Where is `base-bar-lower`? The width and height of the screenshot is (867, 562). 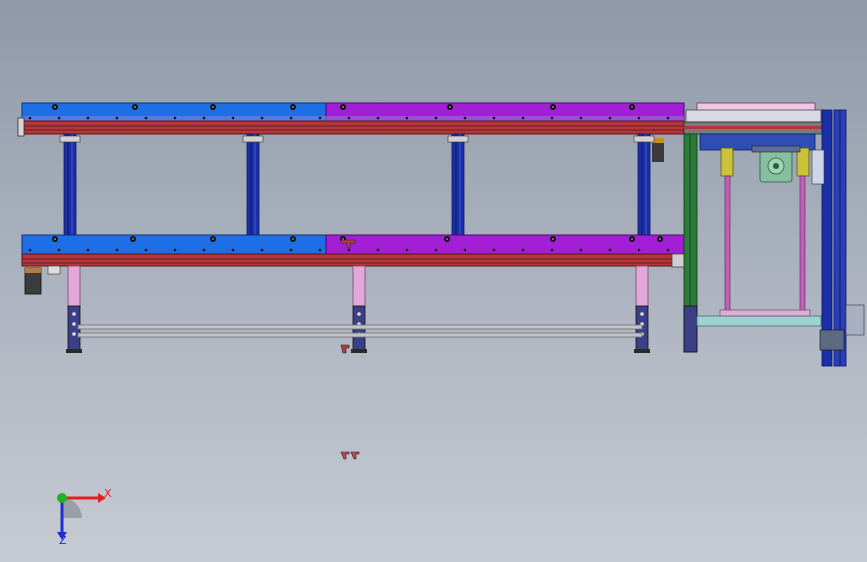
base-bar-lower is located at coordinates (360, 335).